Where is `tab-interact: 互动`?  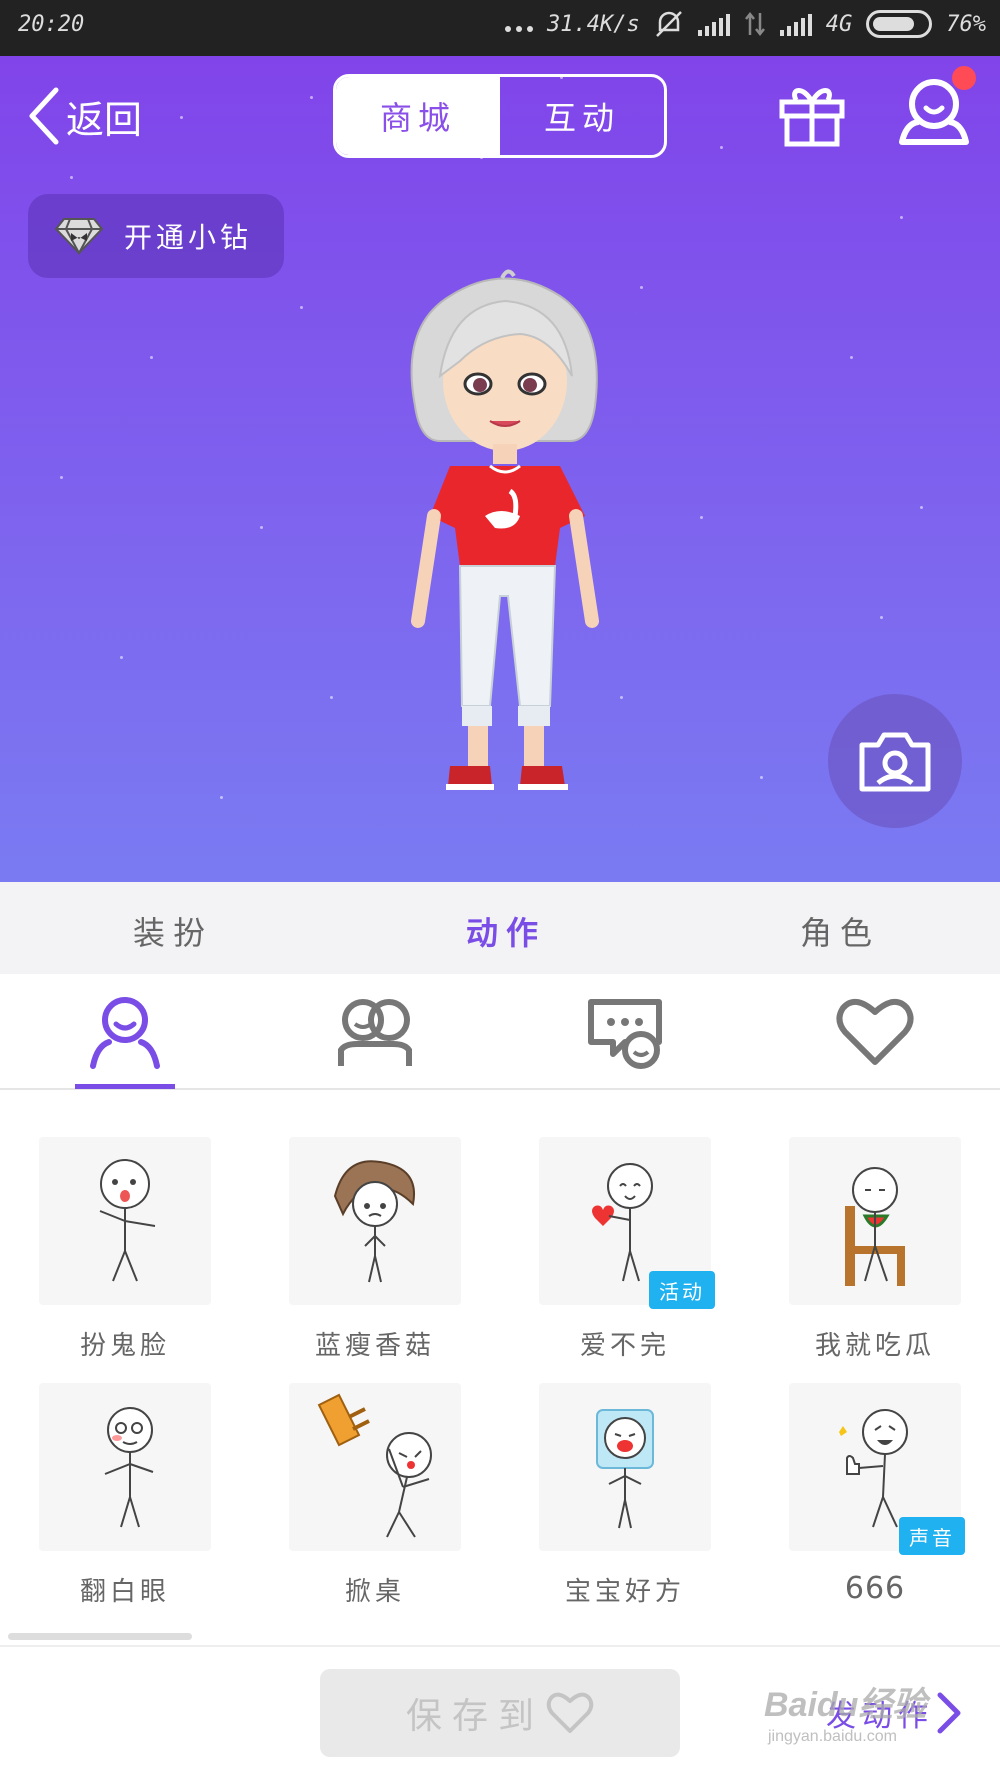
tab-interact: 互动 is located at coordinates (582, 116).